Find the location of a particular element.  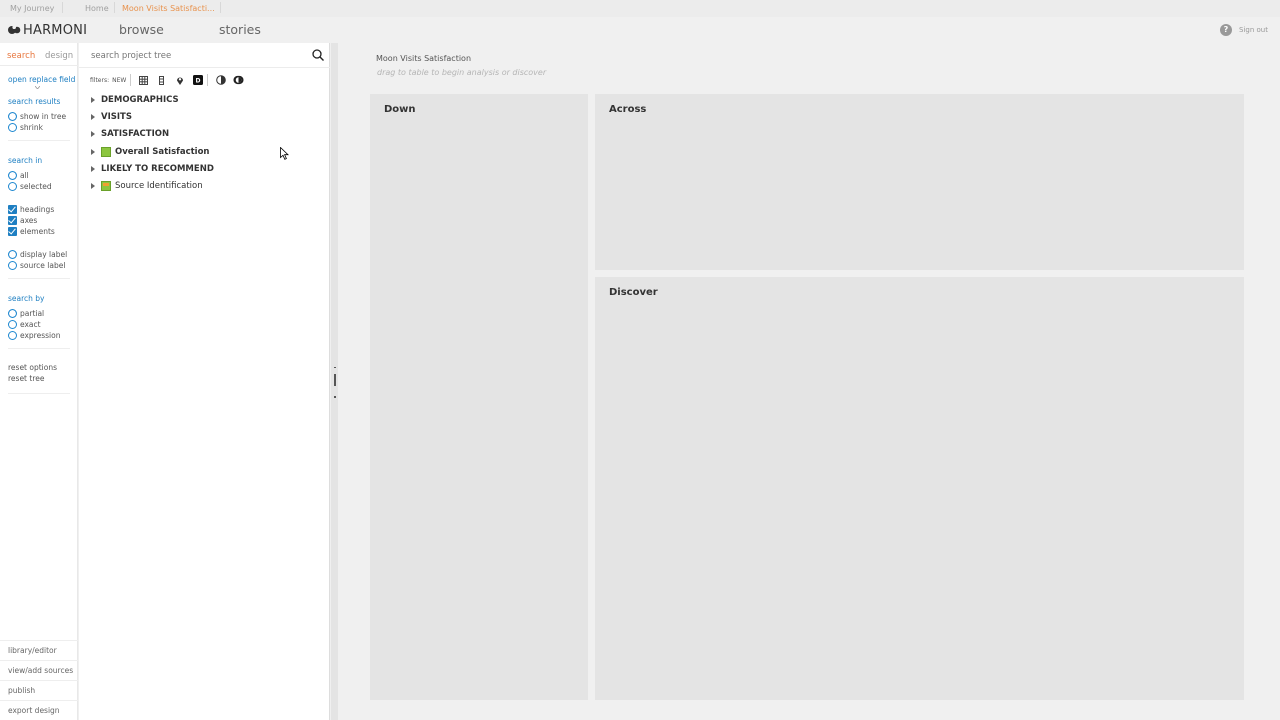

radio-label: expression is located at coordinates (40, 335).